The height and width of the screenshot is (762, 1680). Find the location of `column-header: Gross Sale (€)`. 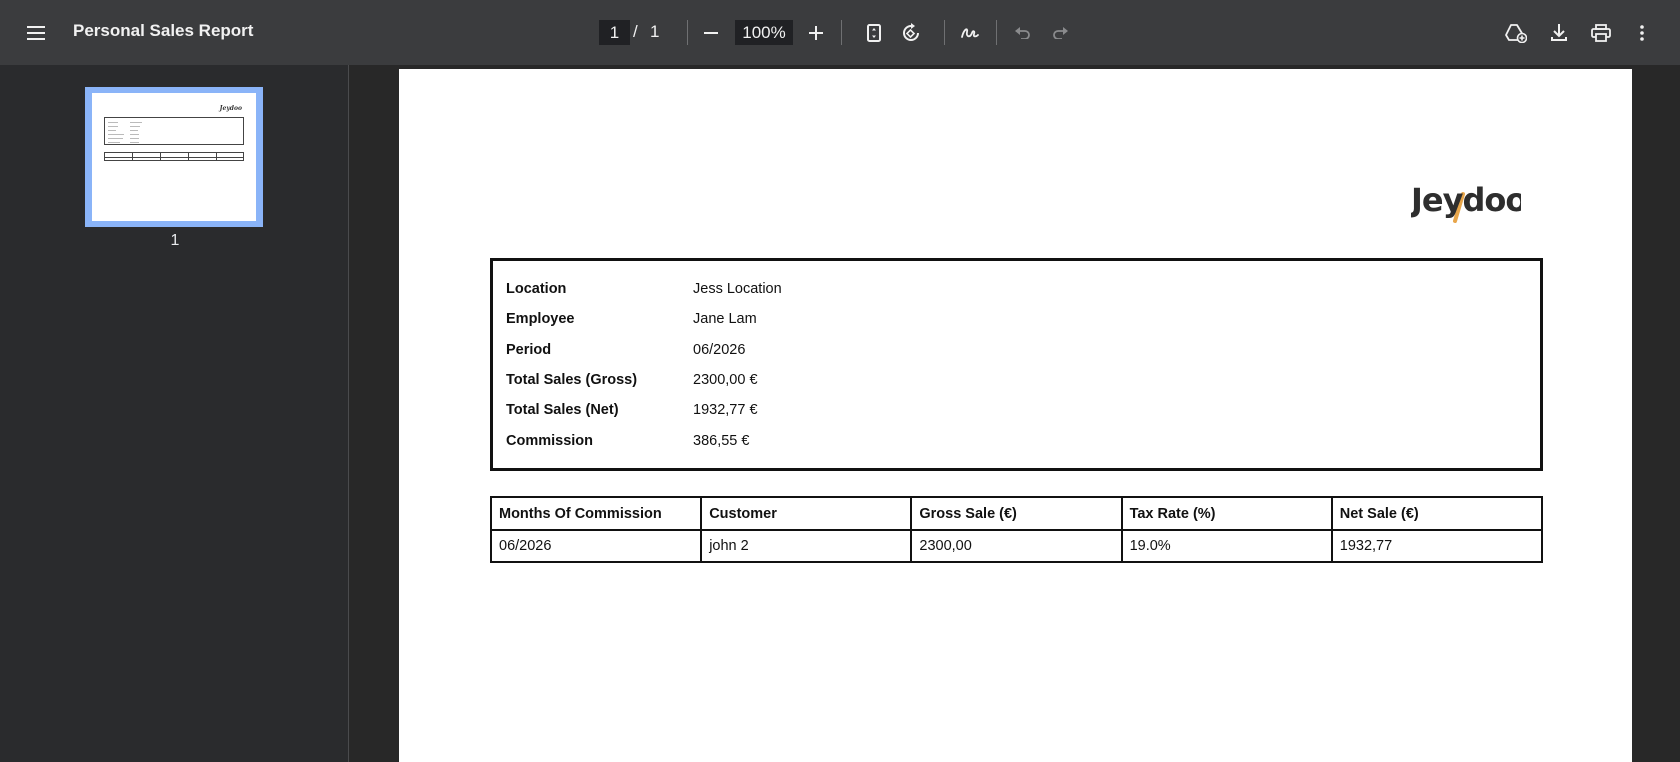

column-header: Gross Sale (€) is located at coordinates (1016, 513).